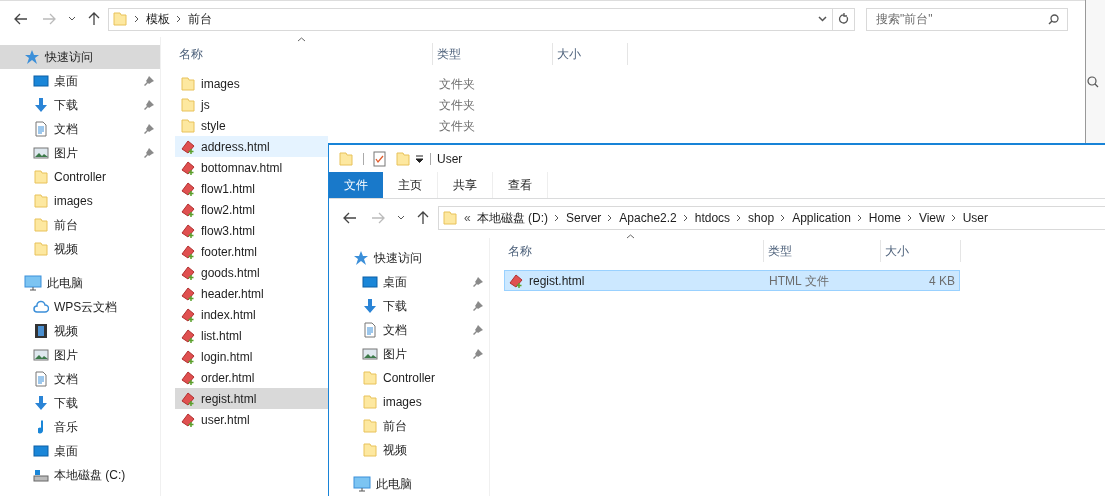 Image resolution: width=1105 pixels, height=496 pixels. I want to click on picture-icon, so click(41, 153).